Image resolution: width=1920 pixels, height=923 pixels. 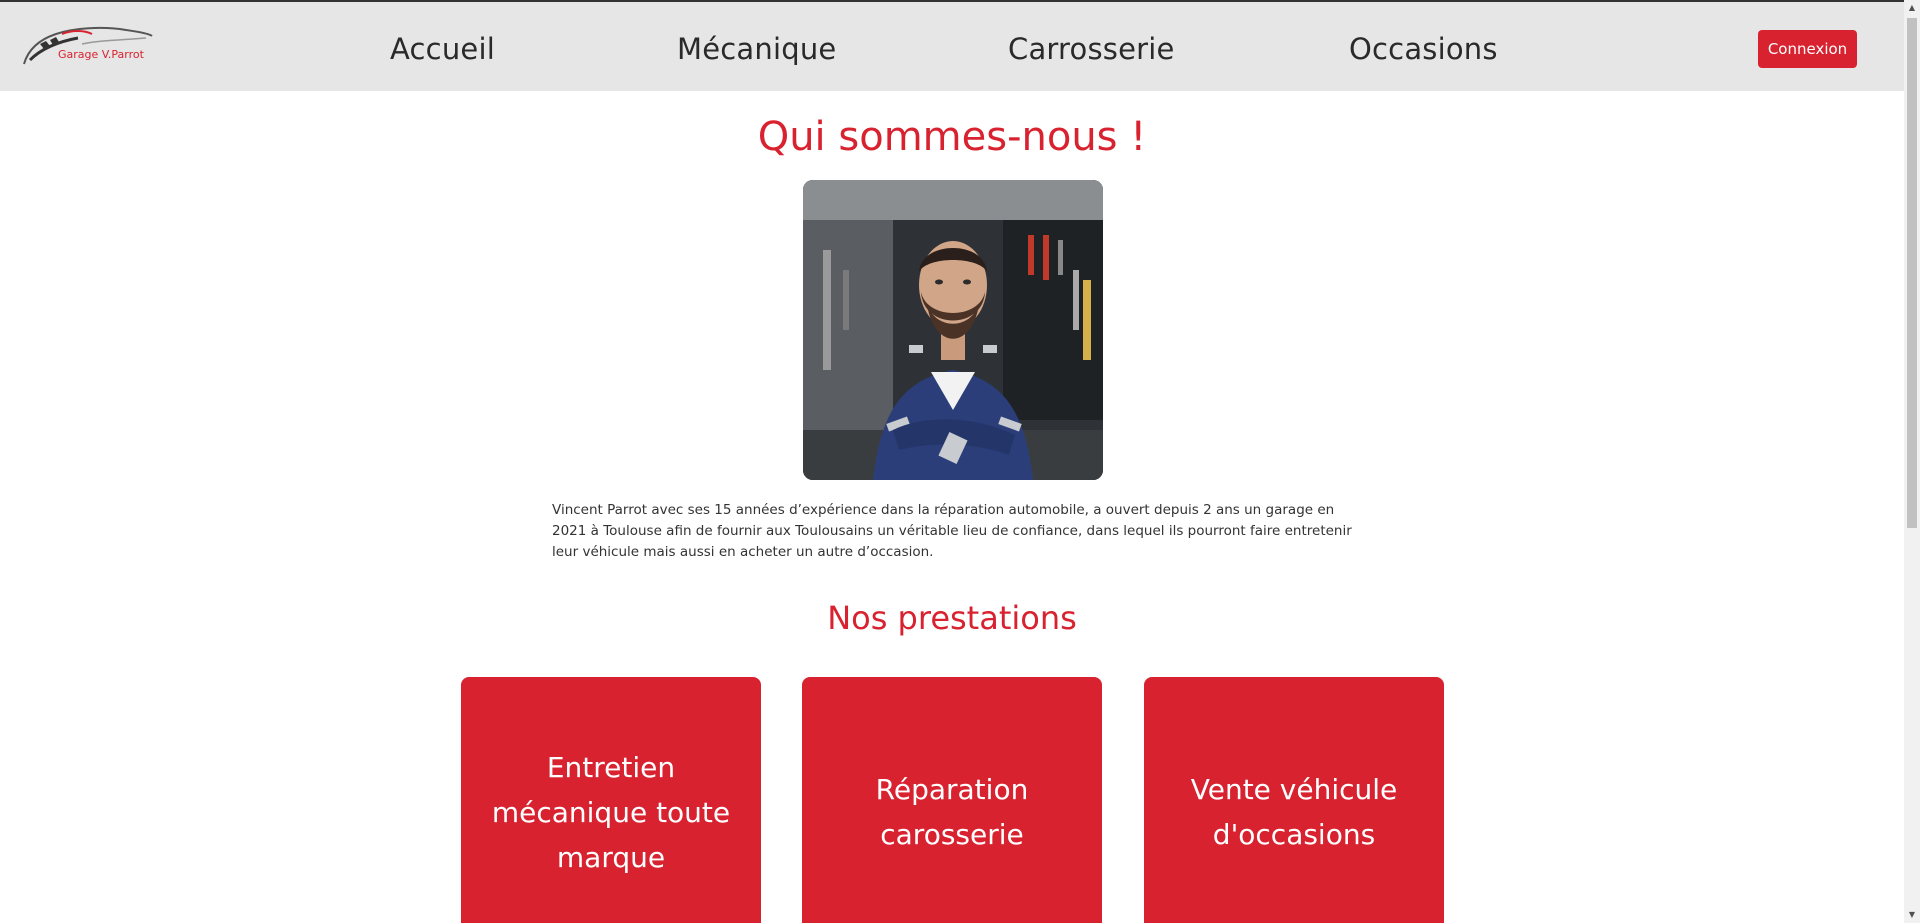 What do you see at coordinates (1912, 915) in the screenshot?
I see `scroll-down-arrow-icon: ▼` at bounding box center [1912, 915].